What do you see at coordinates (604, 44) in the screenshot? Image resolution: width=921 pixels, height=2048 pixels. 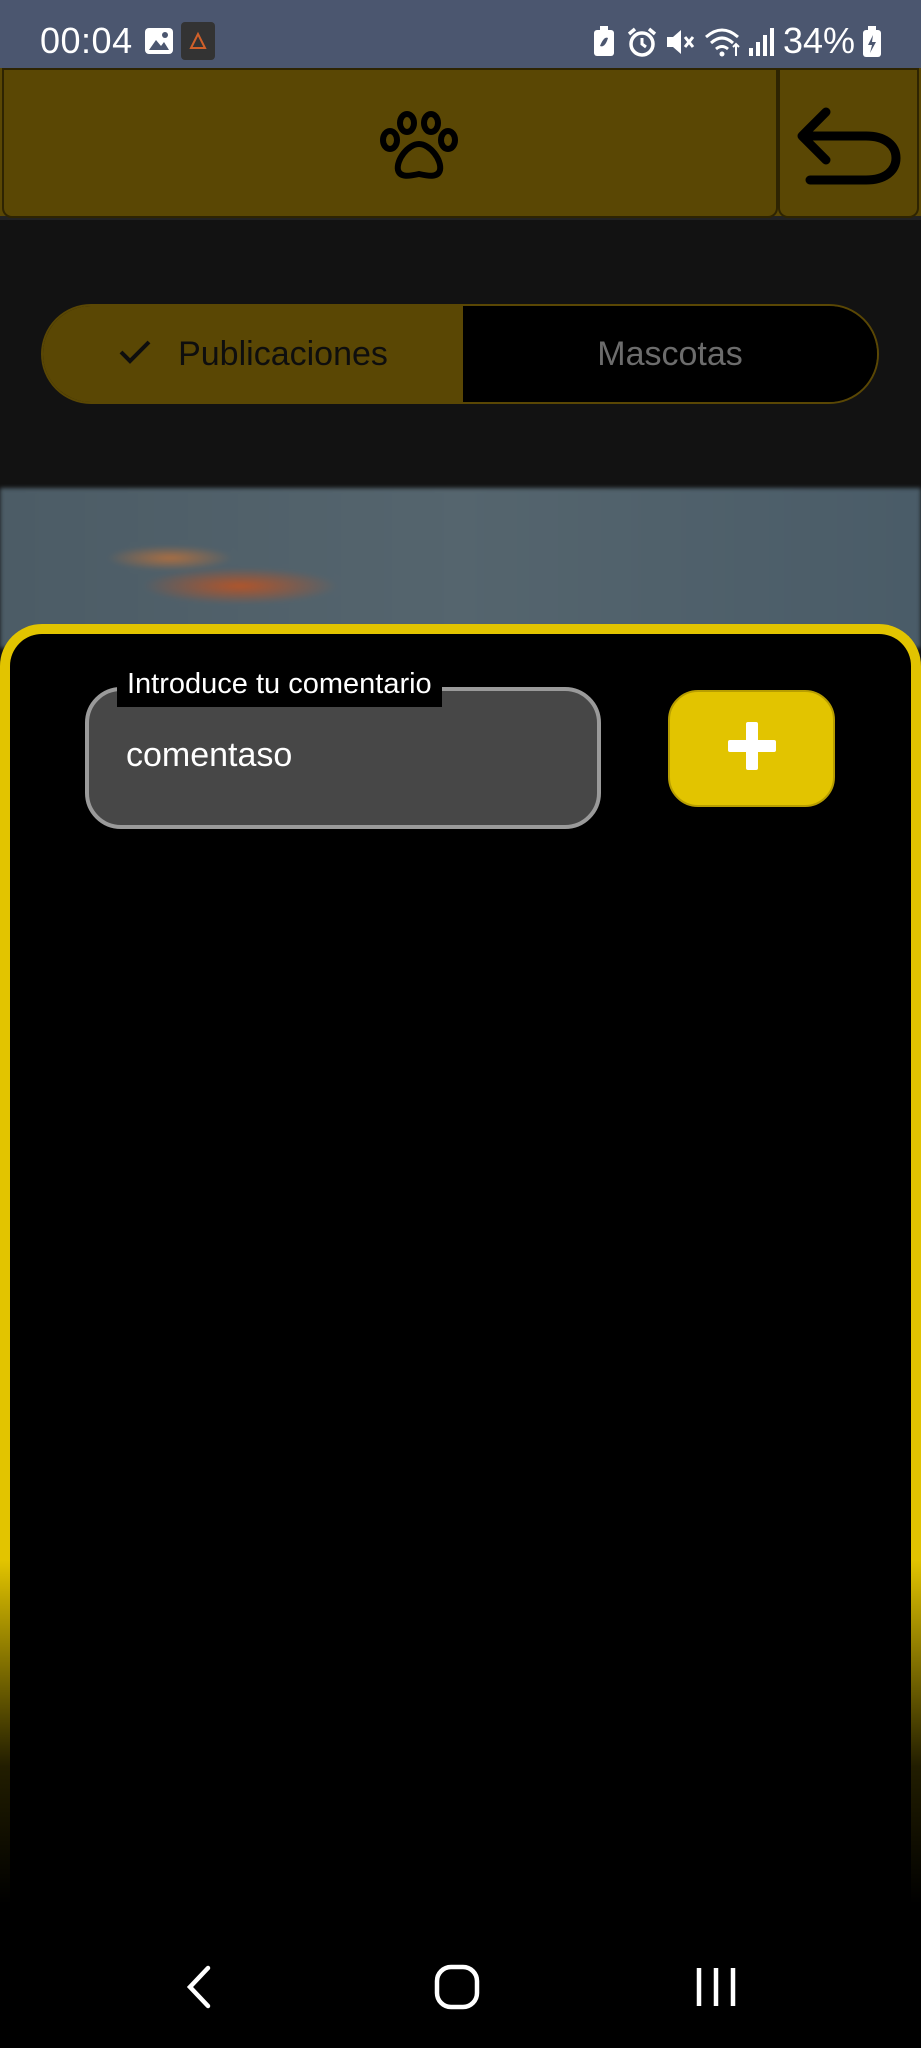 I see `battery-saver-icon` at bounding box center [604, 44].